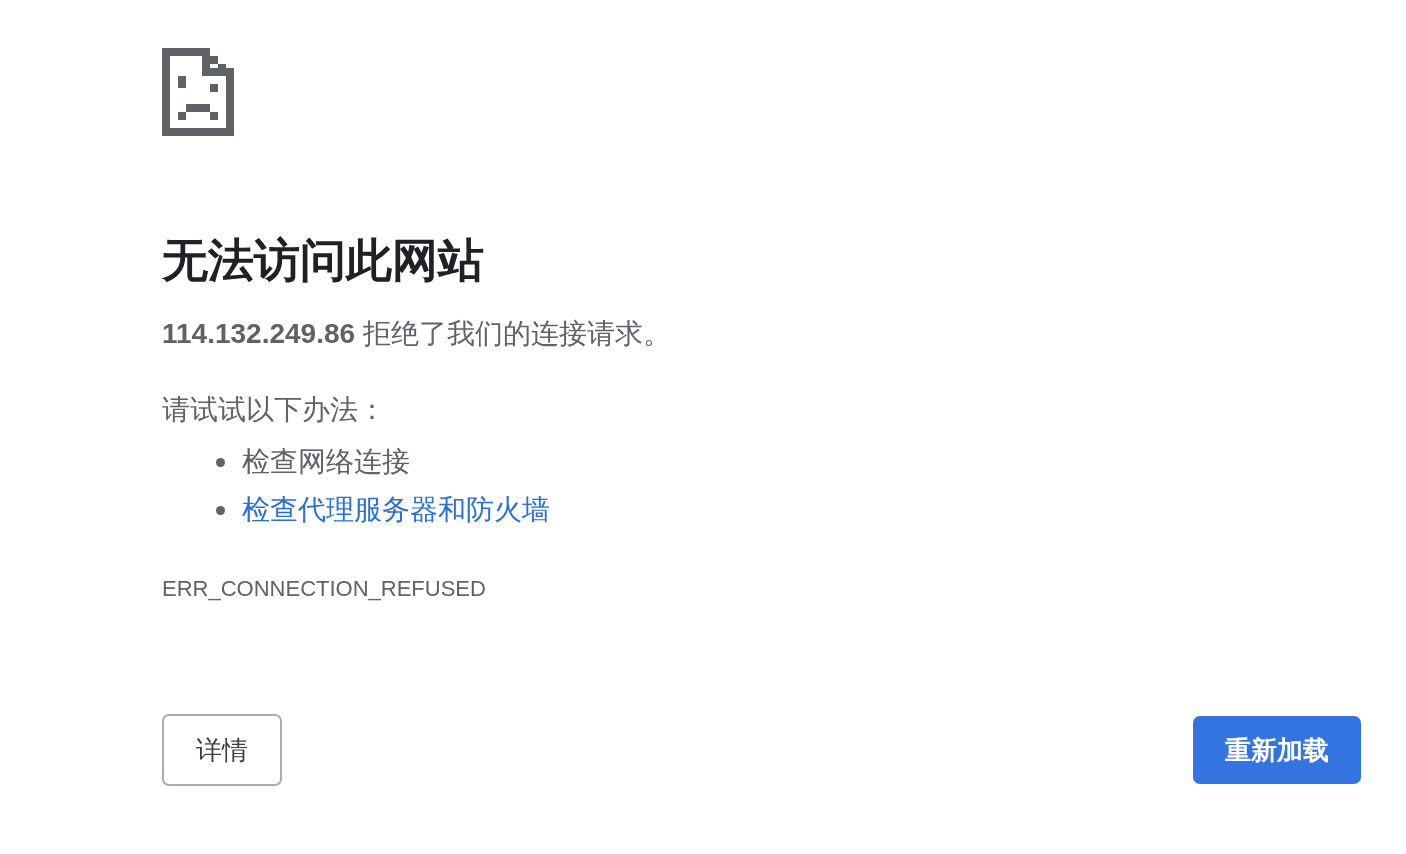  What do you see at coordinates (324, 589) in the screenshot?
I see `error-code: ERR_CONNECTION_REFUSED` at bounding box center [324, 589].